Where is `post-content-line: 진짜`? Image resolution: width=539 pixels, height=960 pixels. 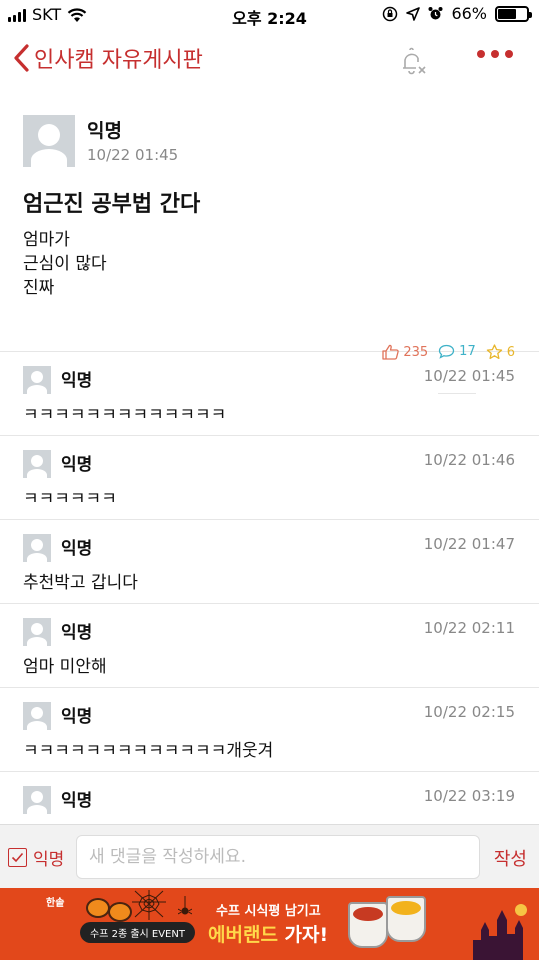 post-content-line: 진짜 is located at coordinates (39, 288).